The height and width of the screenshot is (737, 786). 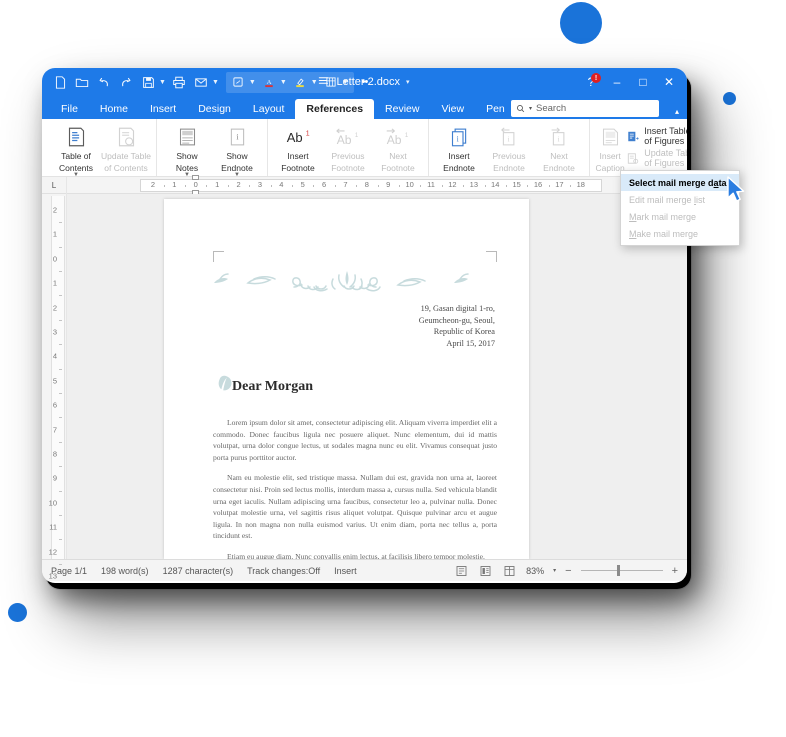 I want to click on margin-corner-top-right, so click(x=491, y=256).